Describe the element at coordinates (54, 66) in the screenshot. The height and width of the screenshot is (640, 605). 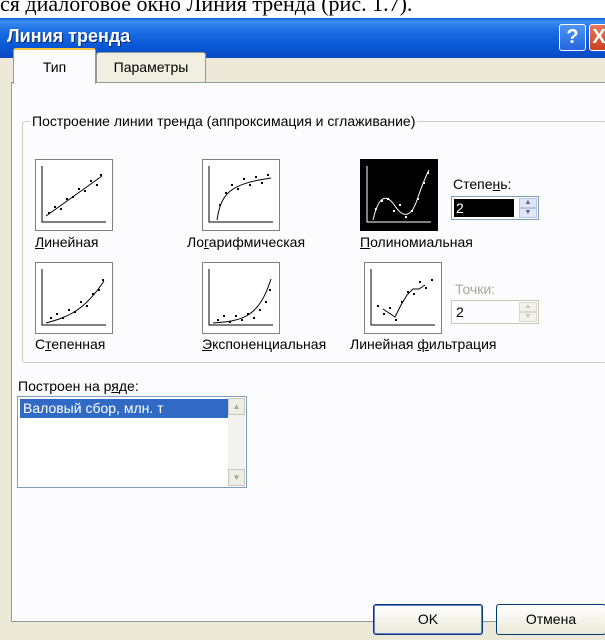
I see `tab-type: Тип` at that location.